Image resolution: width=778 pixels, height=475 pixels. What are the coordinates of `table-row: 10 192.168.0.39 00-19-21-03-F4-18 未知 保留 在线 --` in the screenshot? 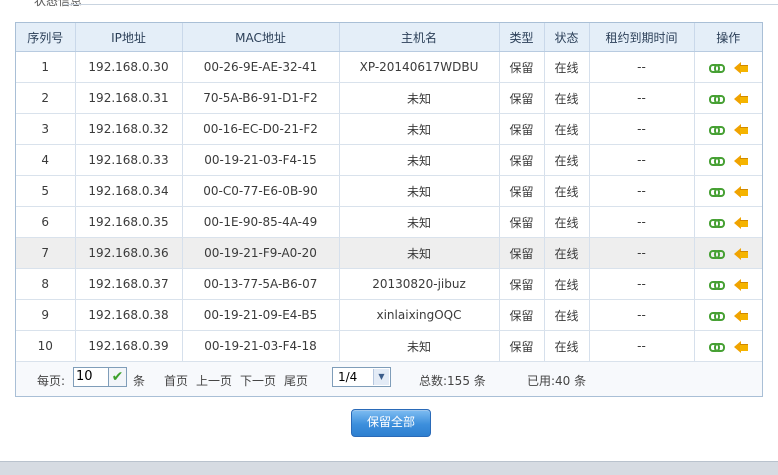 It's located at (389, 346).